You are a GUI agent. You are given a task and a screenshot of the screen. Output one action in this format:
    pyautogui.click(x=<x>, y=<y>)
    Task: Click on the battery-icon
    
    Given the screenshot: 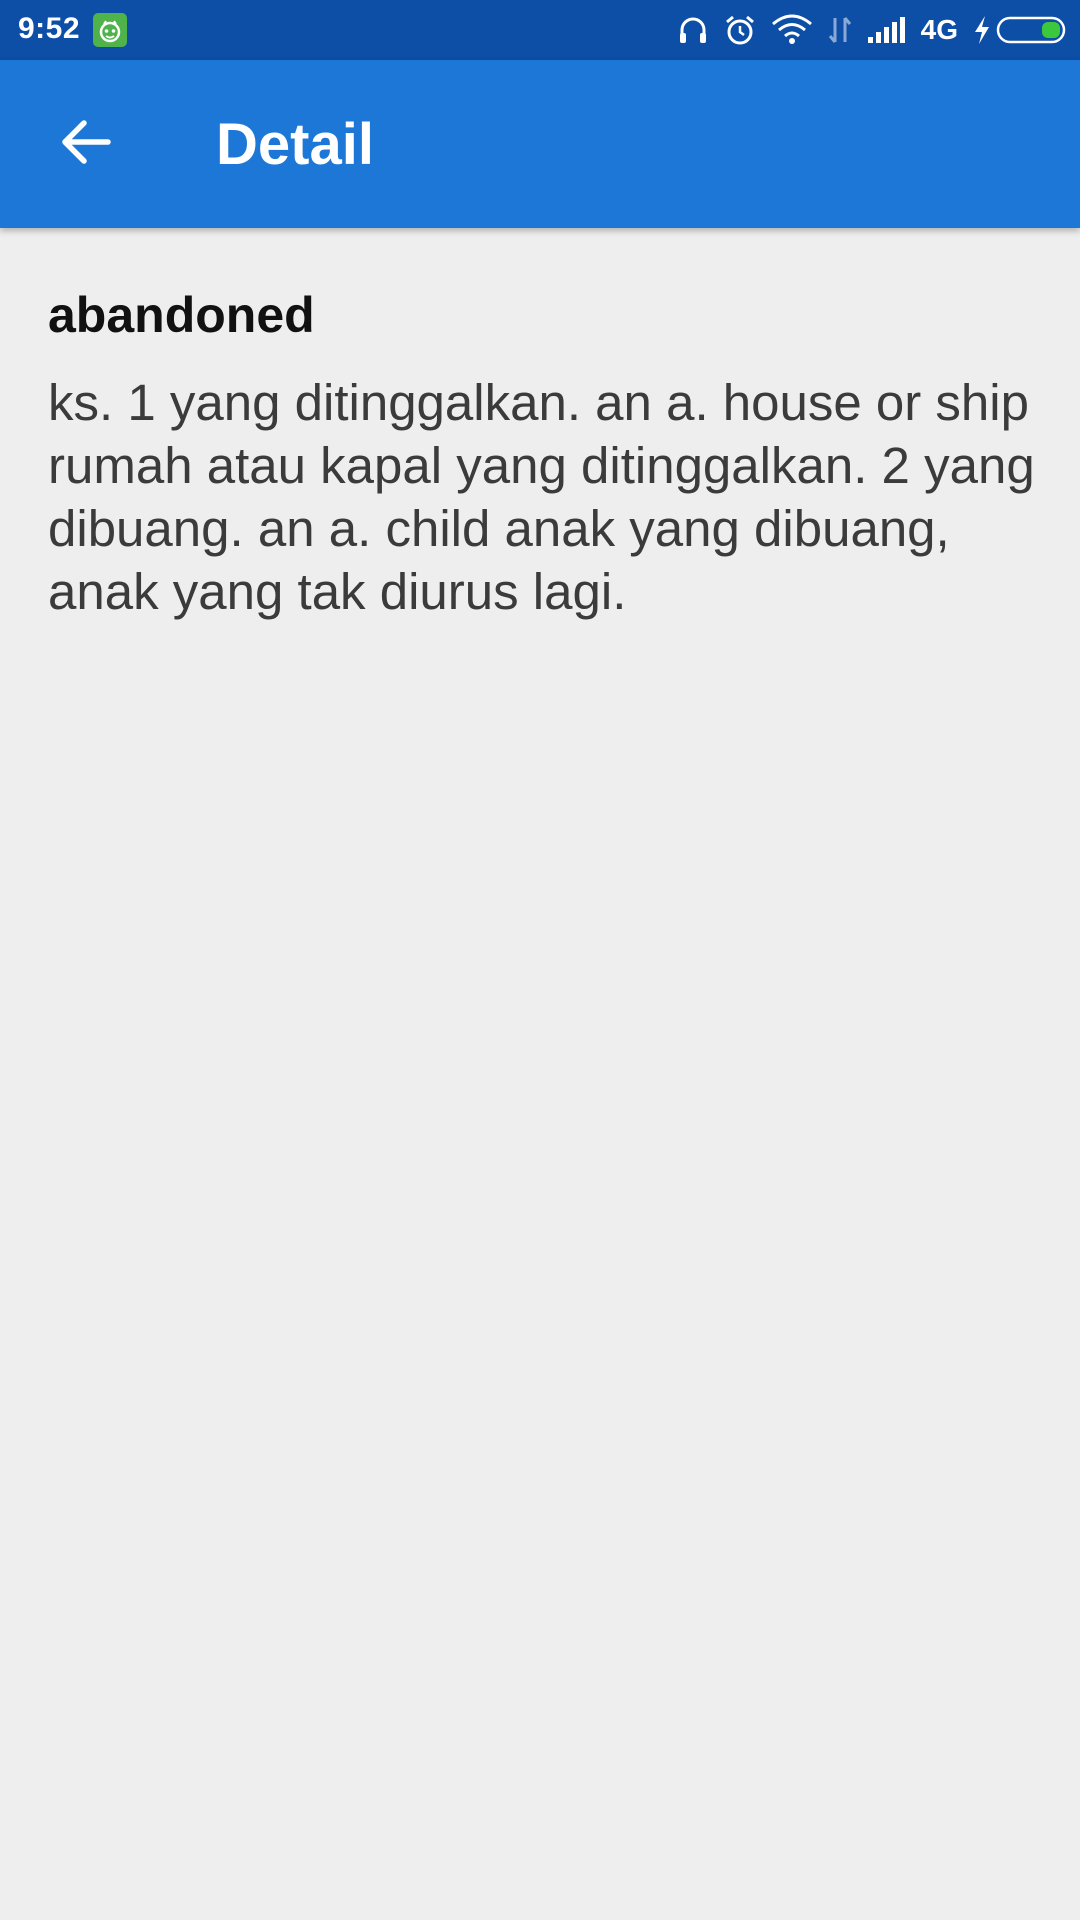 What is the action you would take?
    pyautogui.click(x=1032, y=30)
    